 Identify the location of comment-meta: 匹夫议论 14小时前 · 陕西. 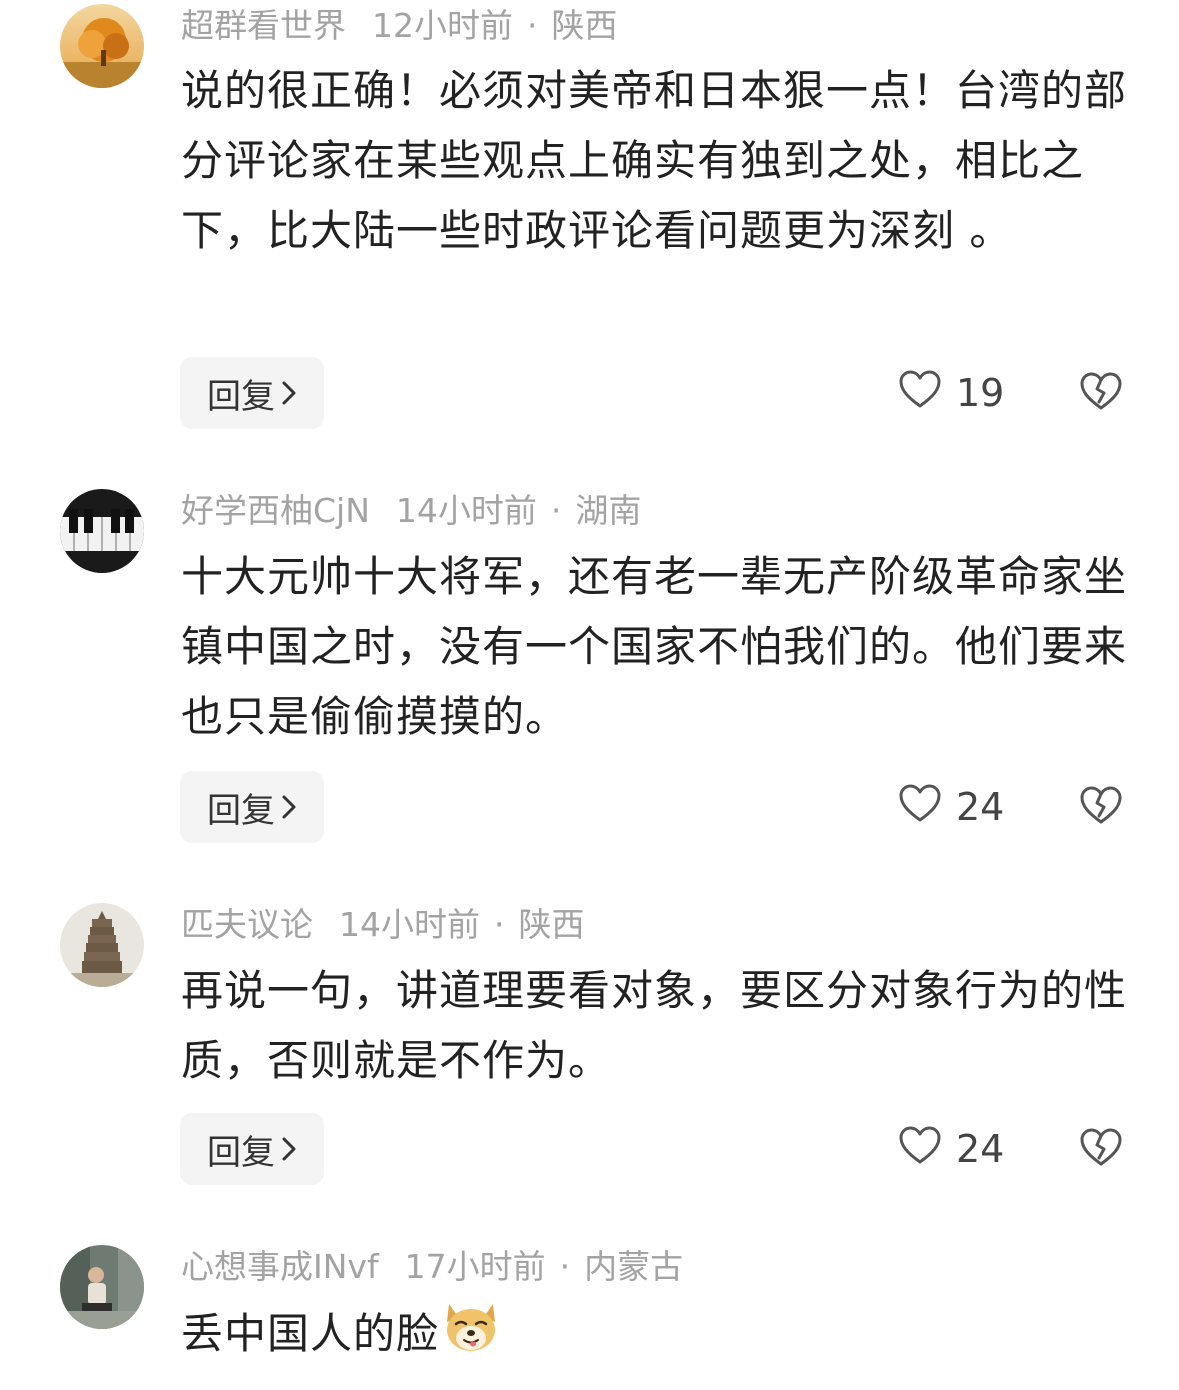
(383, 925).